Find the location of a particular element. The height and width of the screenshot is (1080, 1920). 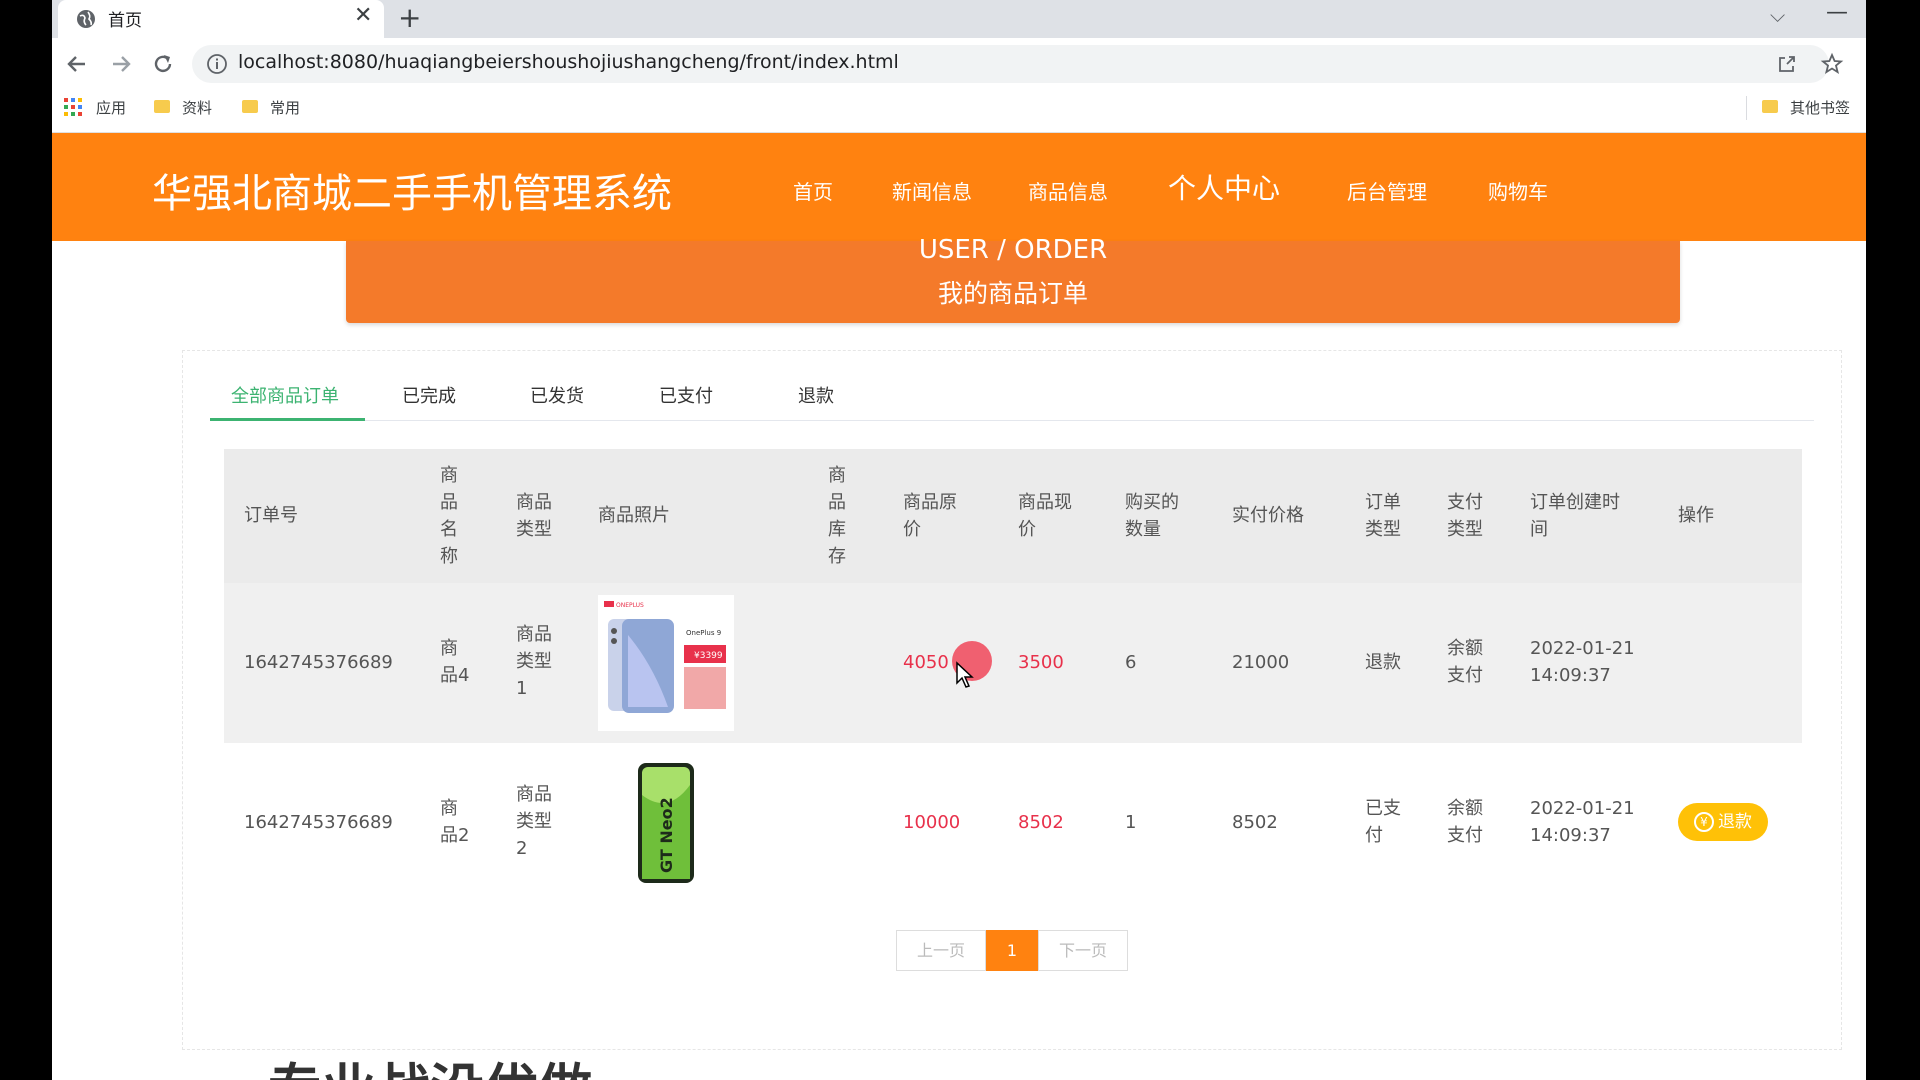

banner-title-zh: 我的商品订单 is located at coordinates (1012, 293).